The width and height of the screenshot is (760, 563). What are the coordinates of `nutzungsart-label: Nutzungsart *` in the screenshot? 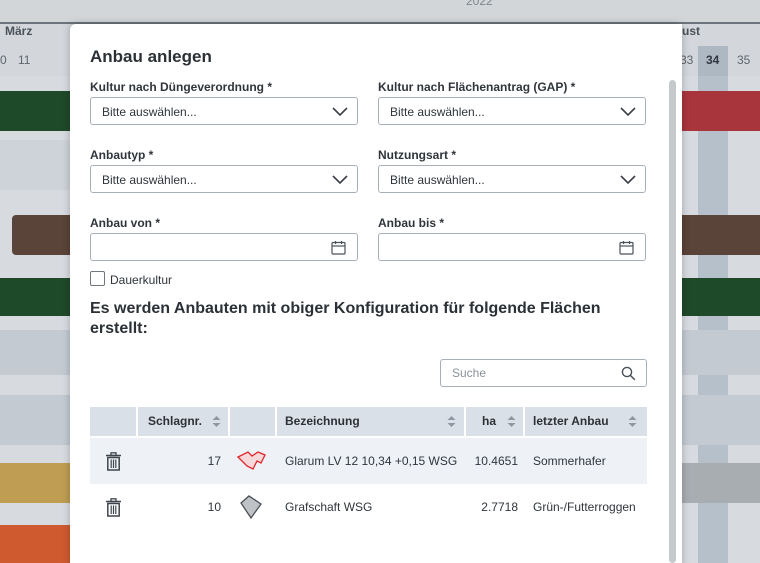 It's located at (417, 155).